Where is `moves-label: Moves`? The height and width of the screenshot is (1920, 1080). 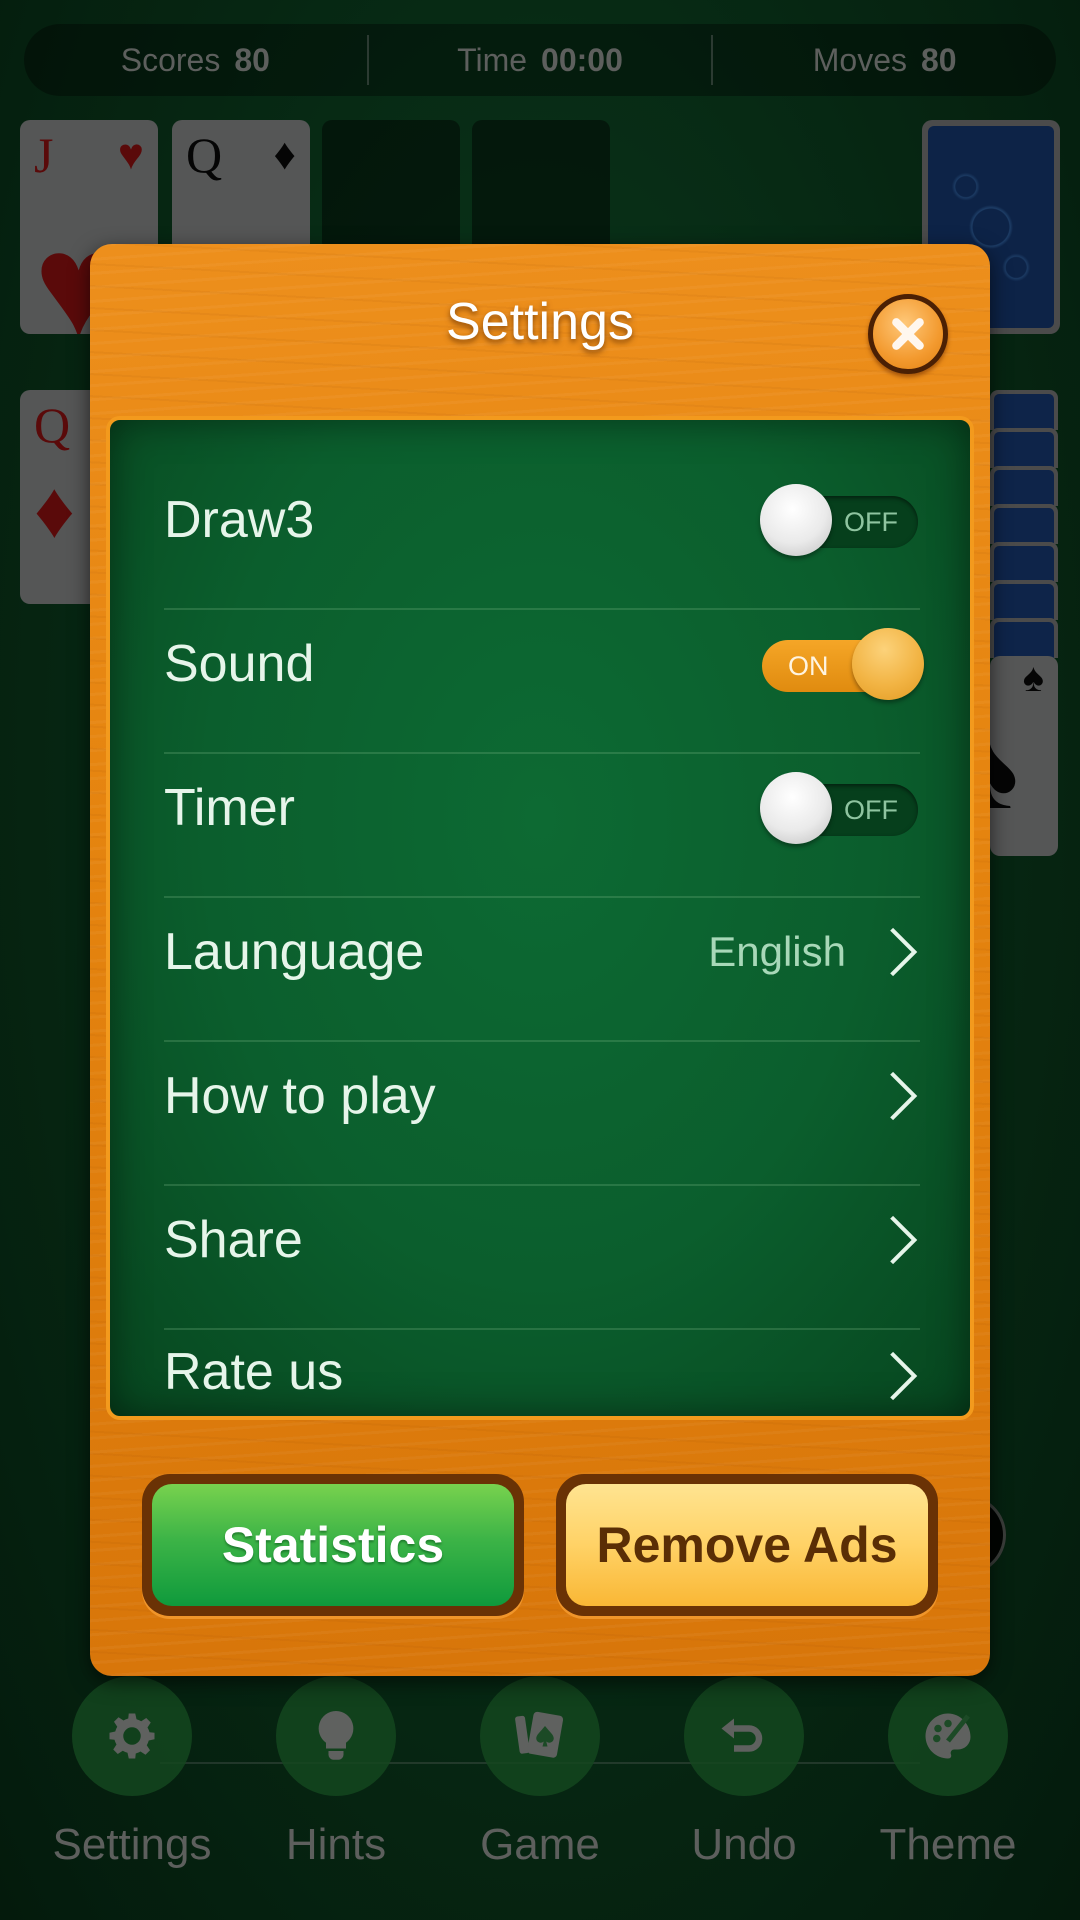 moves-label: Moves is located at coordinates (859, 59).